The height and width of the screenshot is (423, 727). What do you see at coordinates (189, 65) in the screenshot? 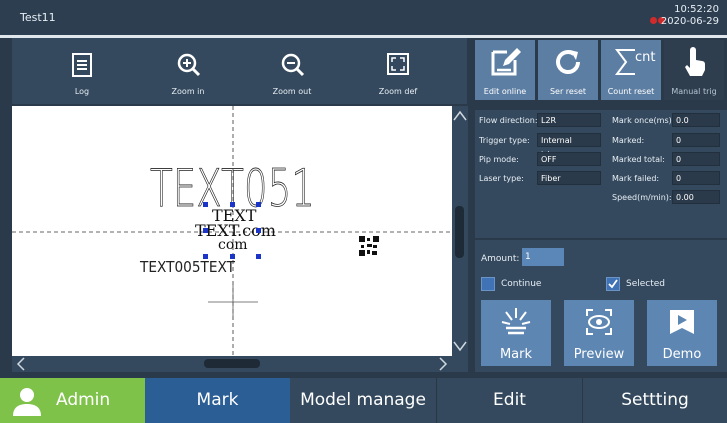
I see `zoom-in-icon` at bounding box center [189, 65].